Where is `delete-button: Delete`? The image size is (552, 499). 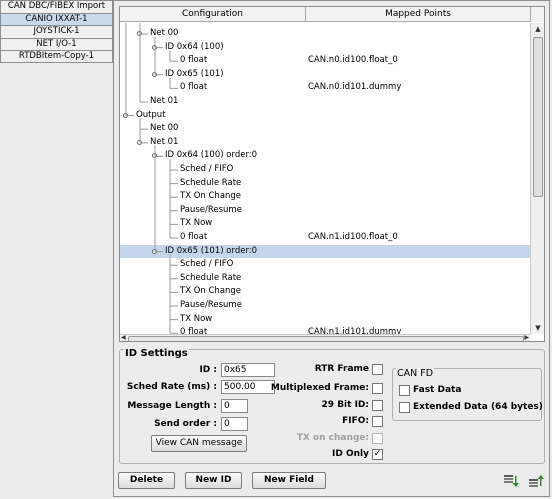 delete-button: Delete is located at coordinates (146, 480).